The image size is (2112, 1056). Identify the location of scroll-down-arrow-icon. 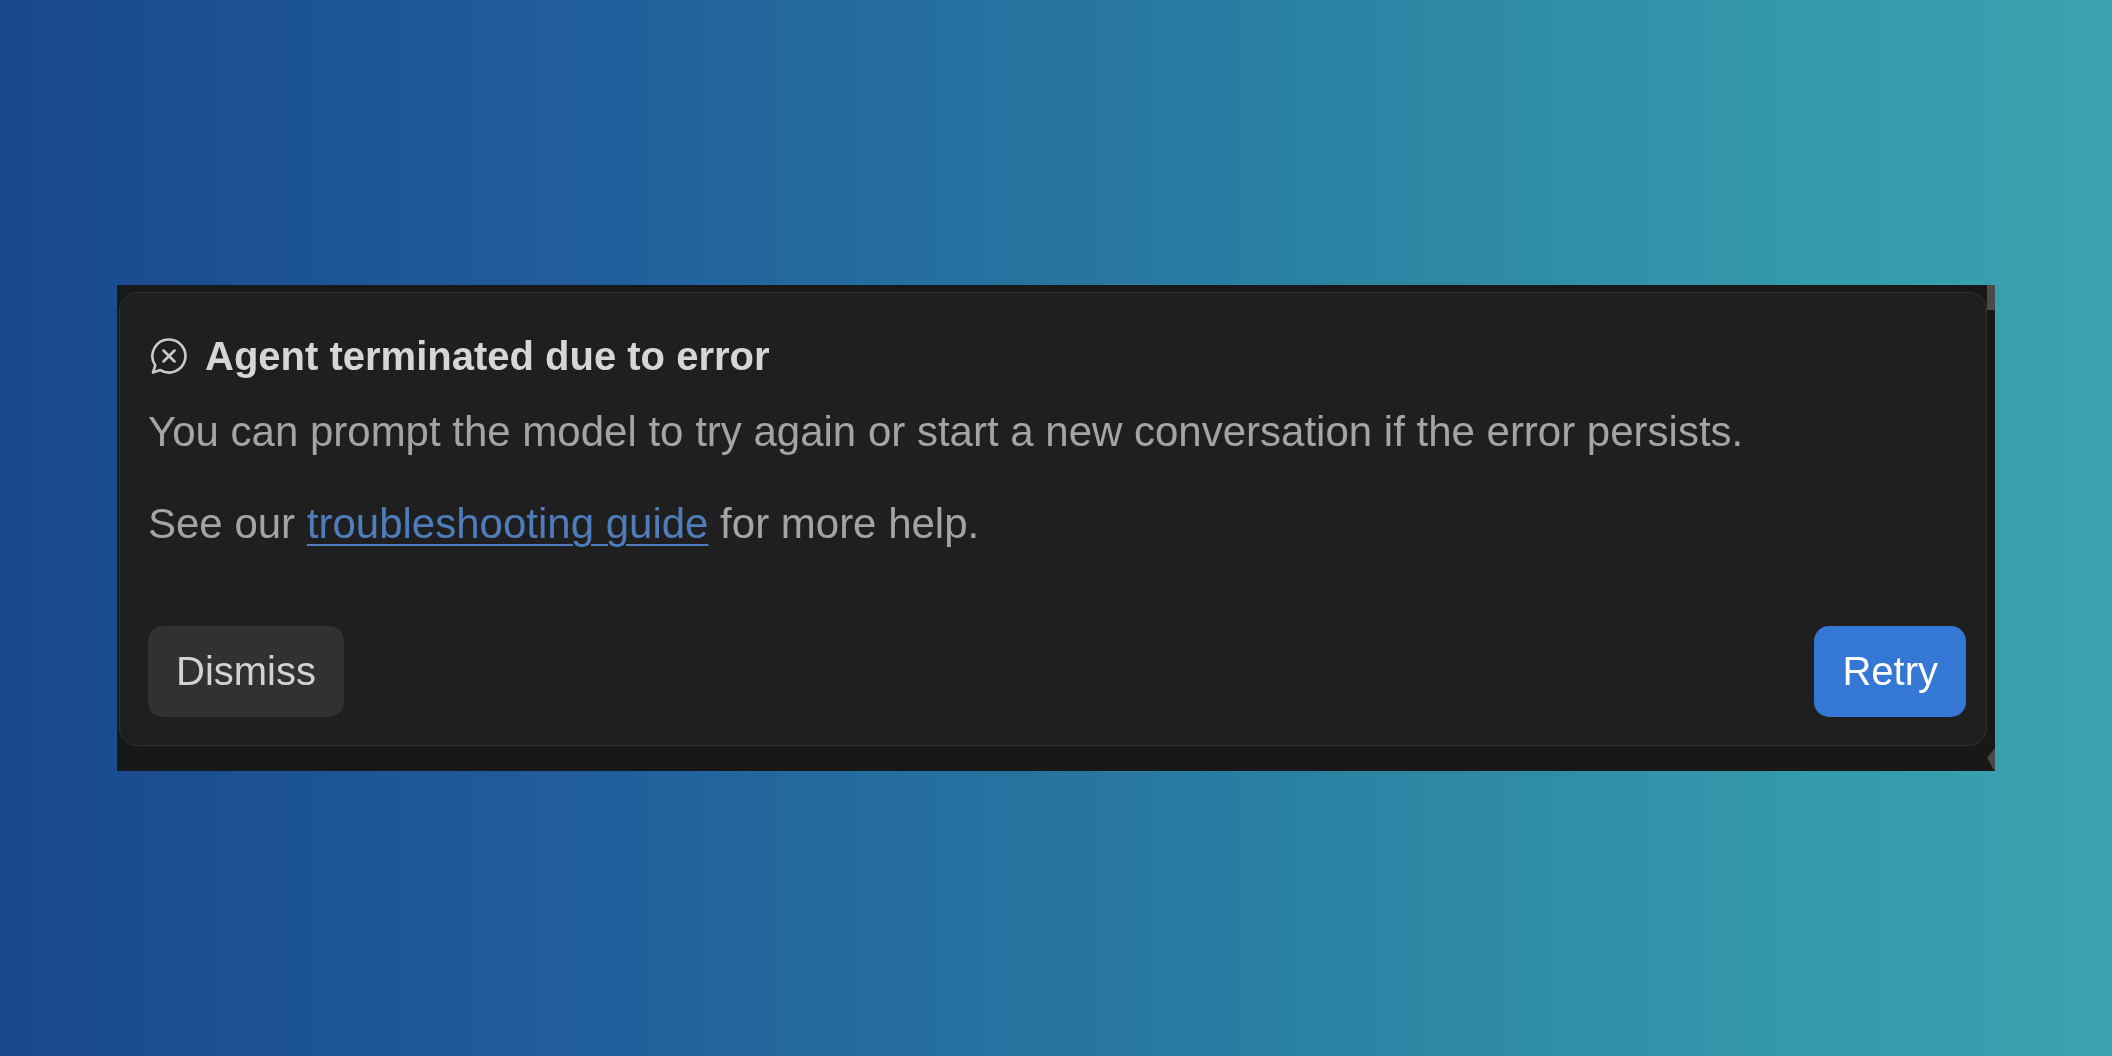
(1991, 759).